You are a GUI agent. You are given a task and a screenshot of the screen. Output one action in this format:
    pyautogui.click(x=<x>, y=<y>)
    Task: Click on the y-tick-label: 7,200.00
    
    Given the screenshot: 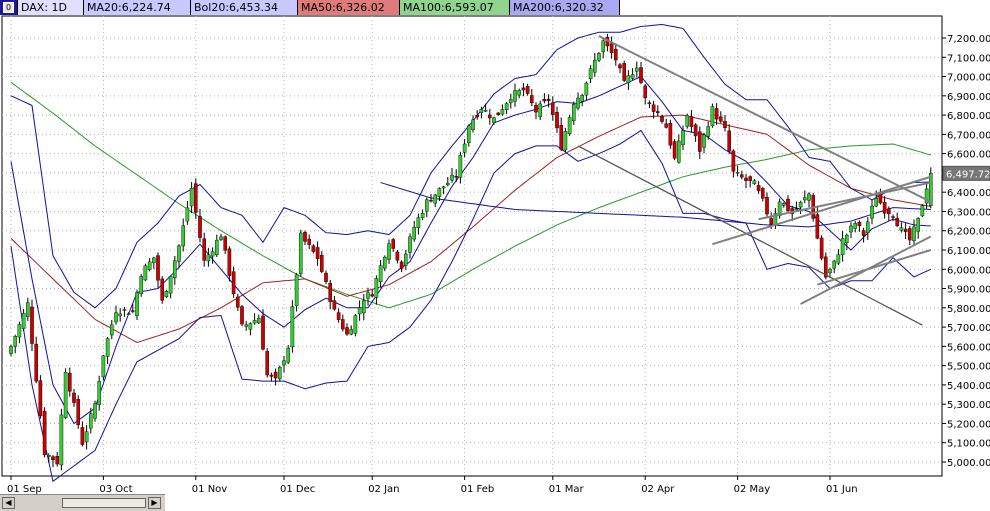 What is the action you would take?
    pyautogui.click(x=968, y=39)
    